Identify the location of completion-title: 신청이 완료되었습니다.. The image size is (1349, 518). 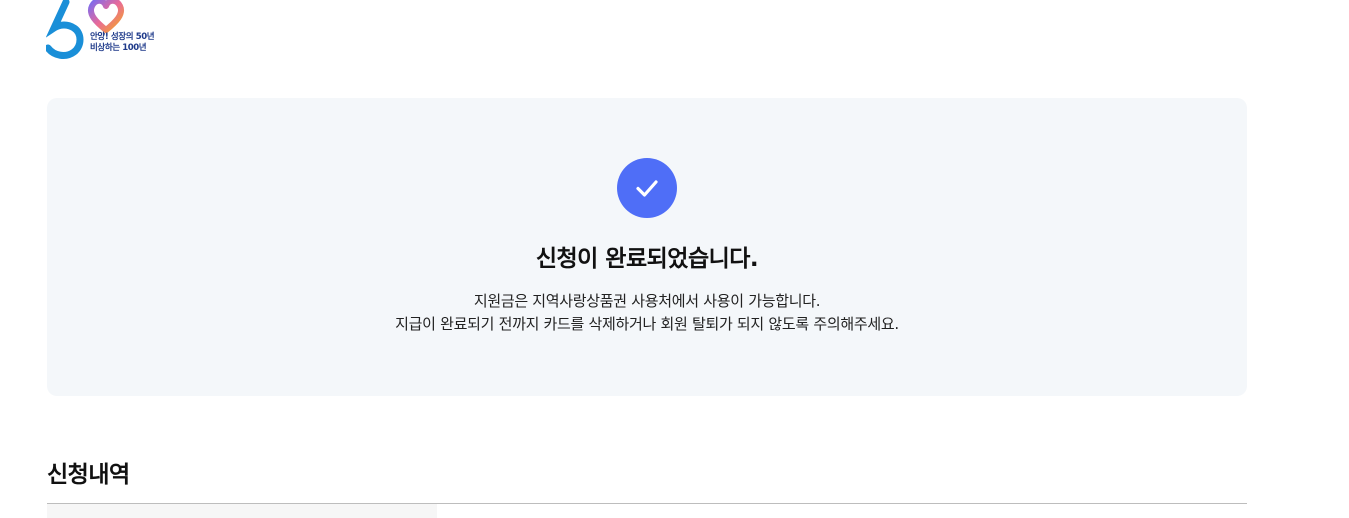
(647, 259).